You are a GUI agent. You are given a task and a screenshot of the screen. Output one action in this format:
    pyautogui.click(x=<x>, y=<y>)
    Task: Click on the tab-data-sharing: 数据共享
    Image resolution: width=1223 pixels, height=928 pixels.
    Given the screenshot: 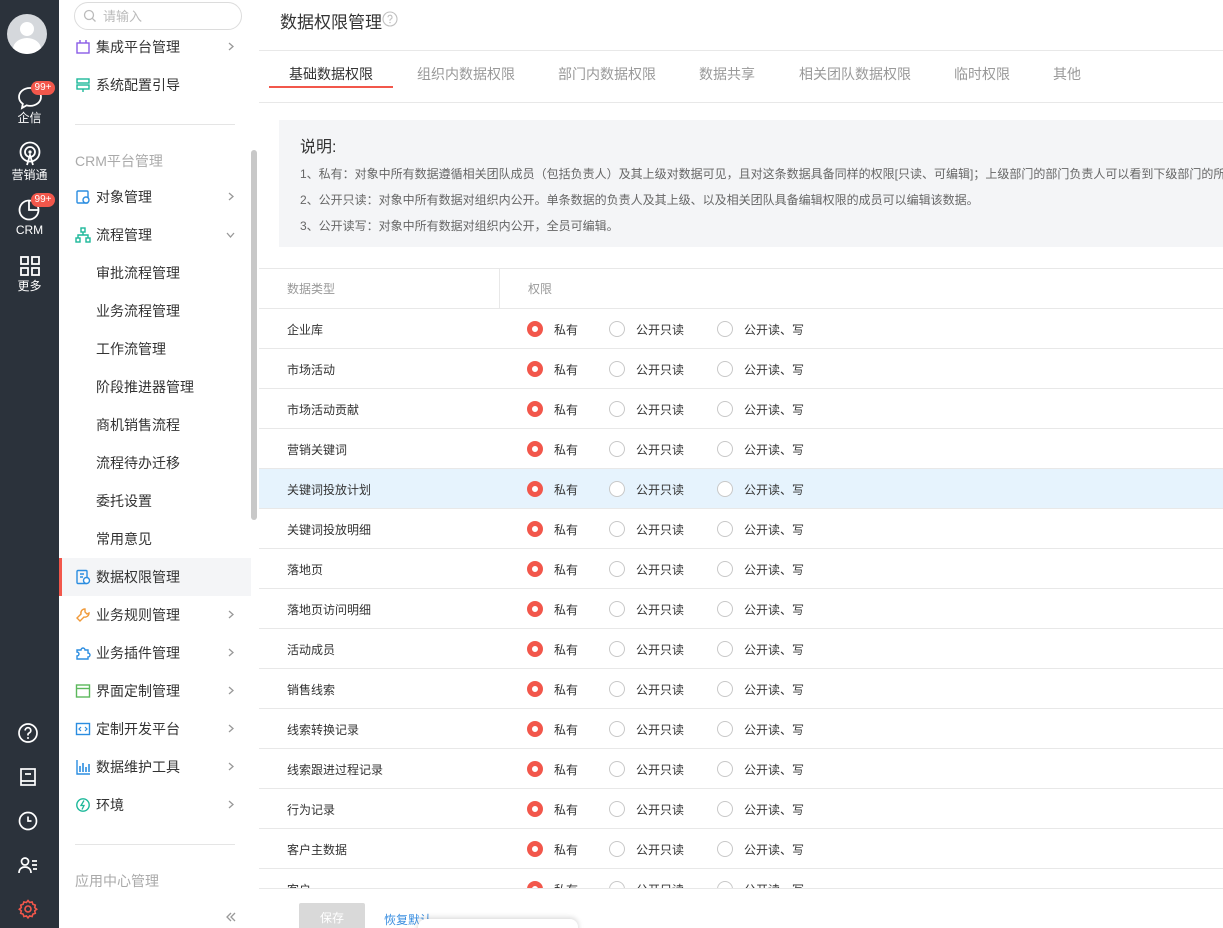 What is the action you would take?
    pyautogui.click(x=727, y=74)
    